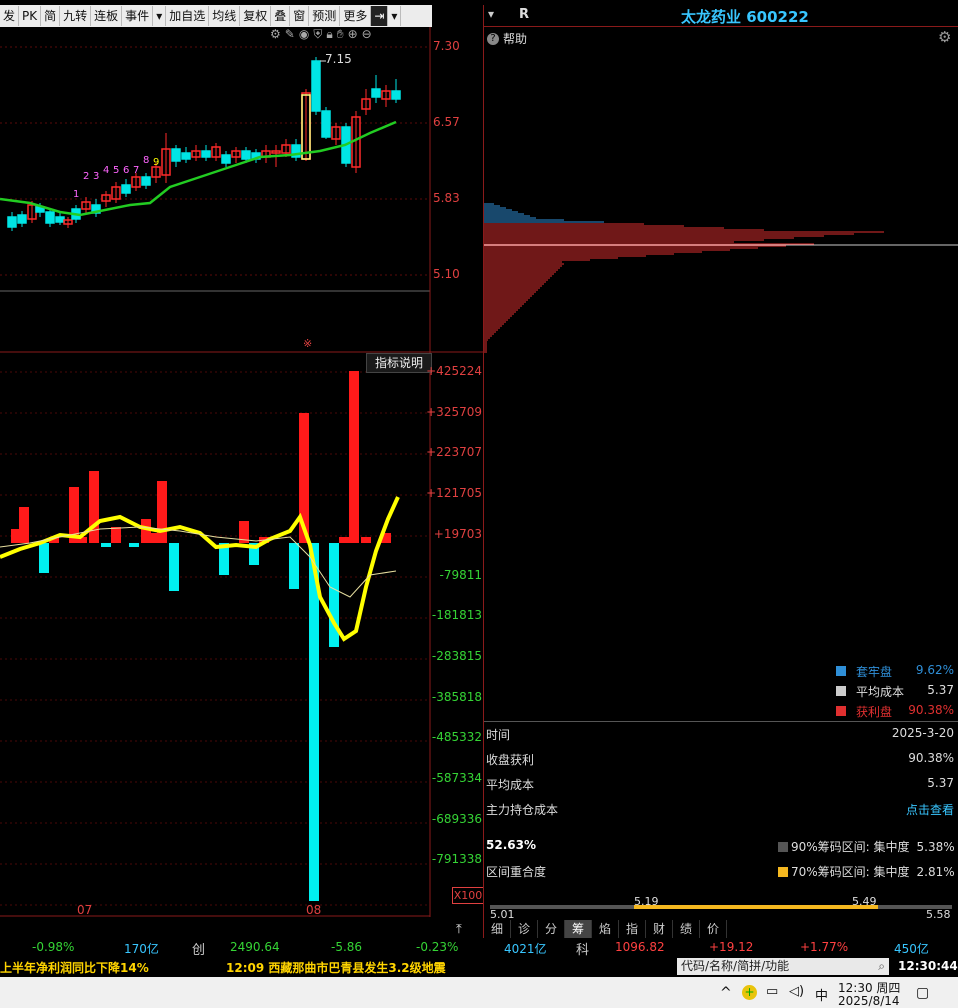 The height and width of the screenshot is (1008, 958). Describe the element at coordinates (457, 533) in the screenshot. I see `indicator-tick: +19703` at that location.